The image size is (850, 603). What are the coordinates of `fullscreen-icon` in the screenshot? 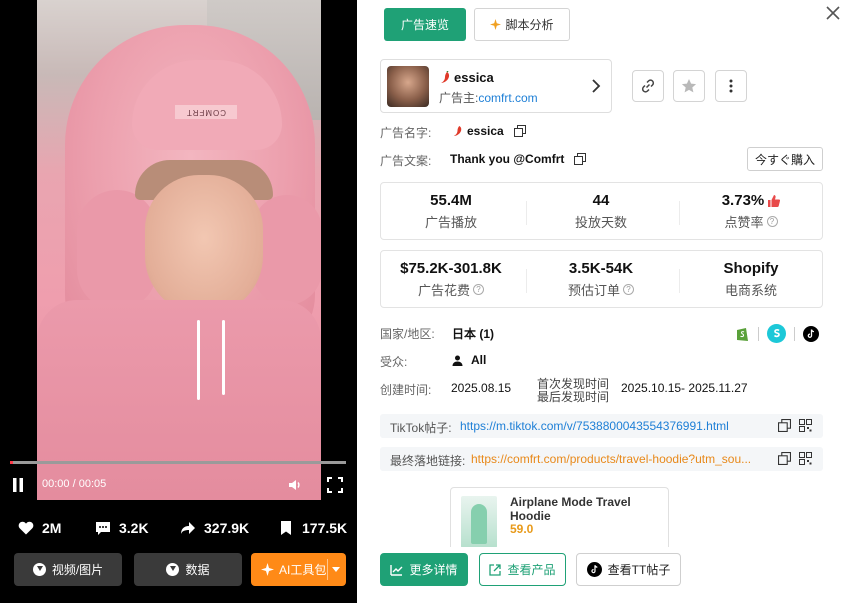 It's located at (335, 485).